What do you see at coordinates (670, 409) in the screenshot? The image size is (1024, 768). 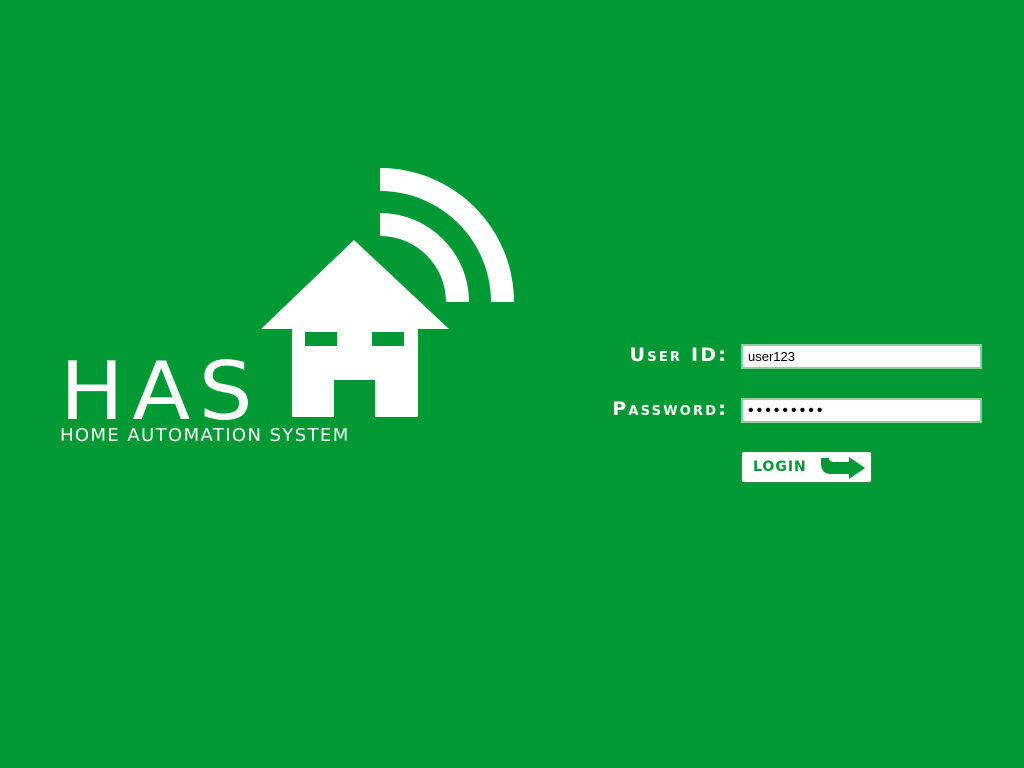 I see `password-label: Password:` at bounding box center [670, 409].